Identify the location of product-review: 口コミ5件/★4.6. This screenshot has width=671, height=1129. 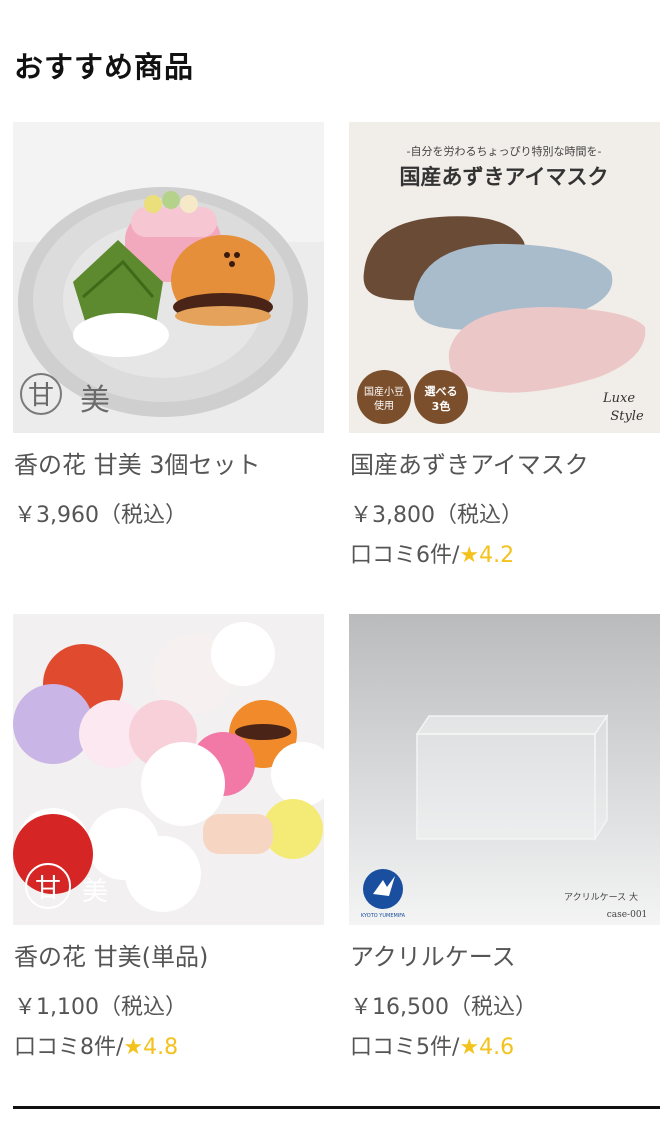
(432, 1048).